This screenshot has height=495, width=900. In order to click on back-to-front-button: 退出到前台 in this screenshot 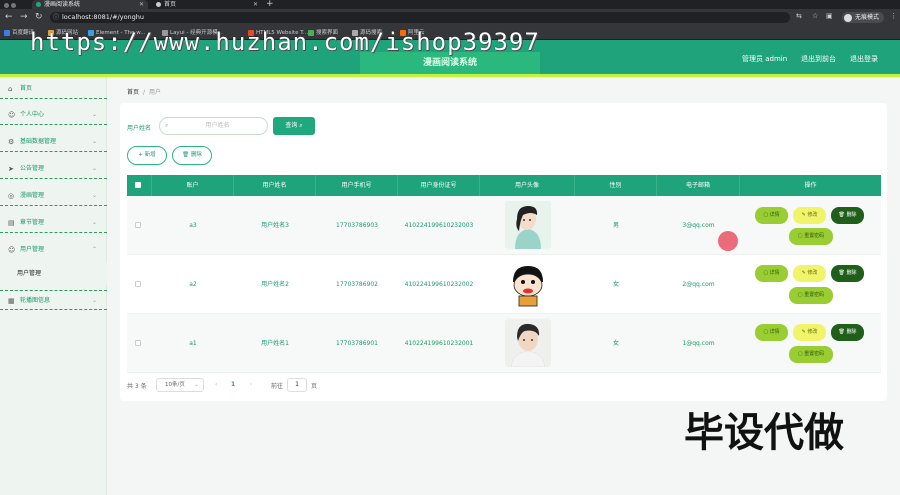, I will do `click(818, 59)`.